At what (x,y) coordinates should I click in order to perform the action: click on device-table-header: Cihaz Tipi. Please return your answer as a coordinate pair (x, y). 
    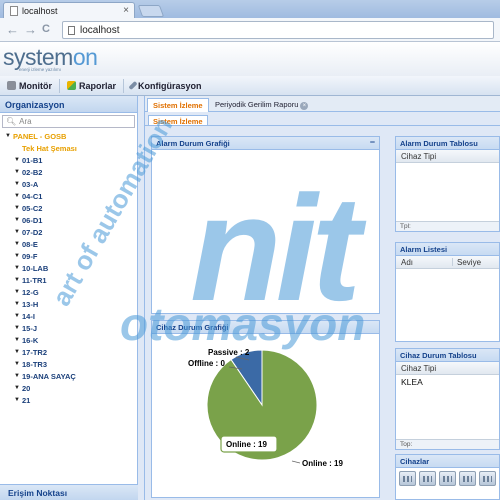
    Looking at the image, I should click on (447, 368).